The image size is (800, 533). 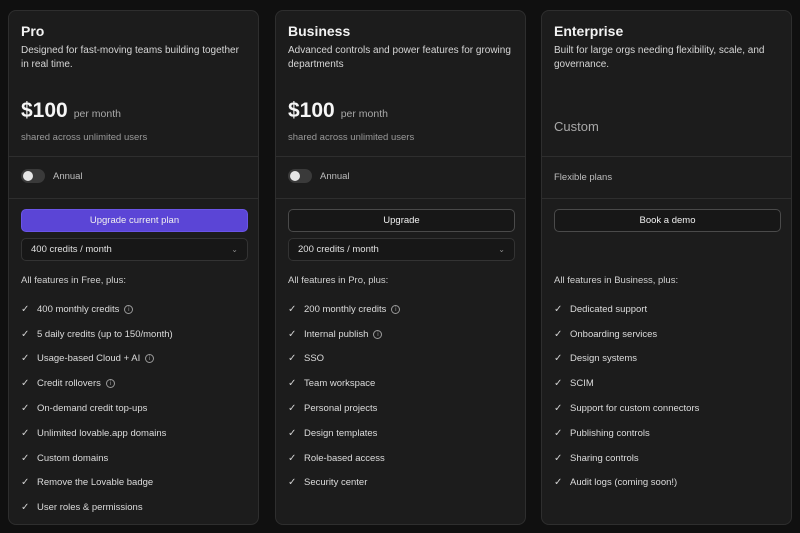 What do you see at coordinates (295, 176) in the screenshot?
I see `toggle-knob` at bounding box center [295, 176].